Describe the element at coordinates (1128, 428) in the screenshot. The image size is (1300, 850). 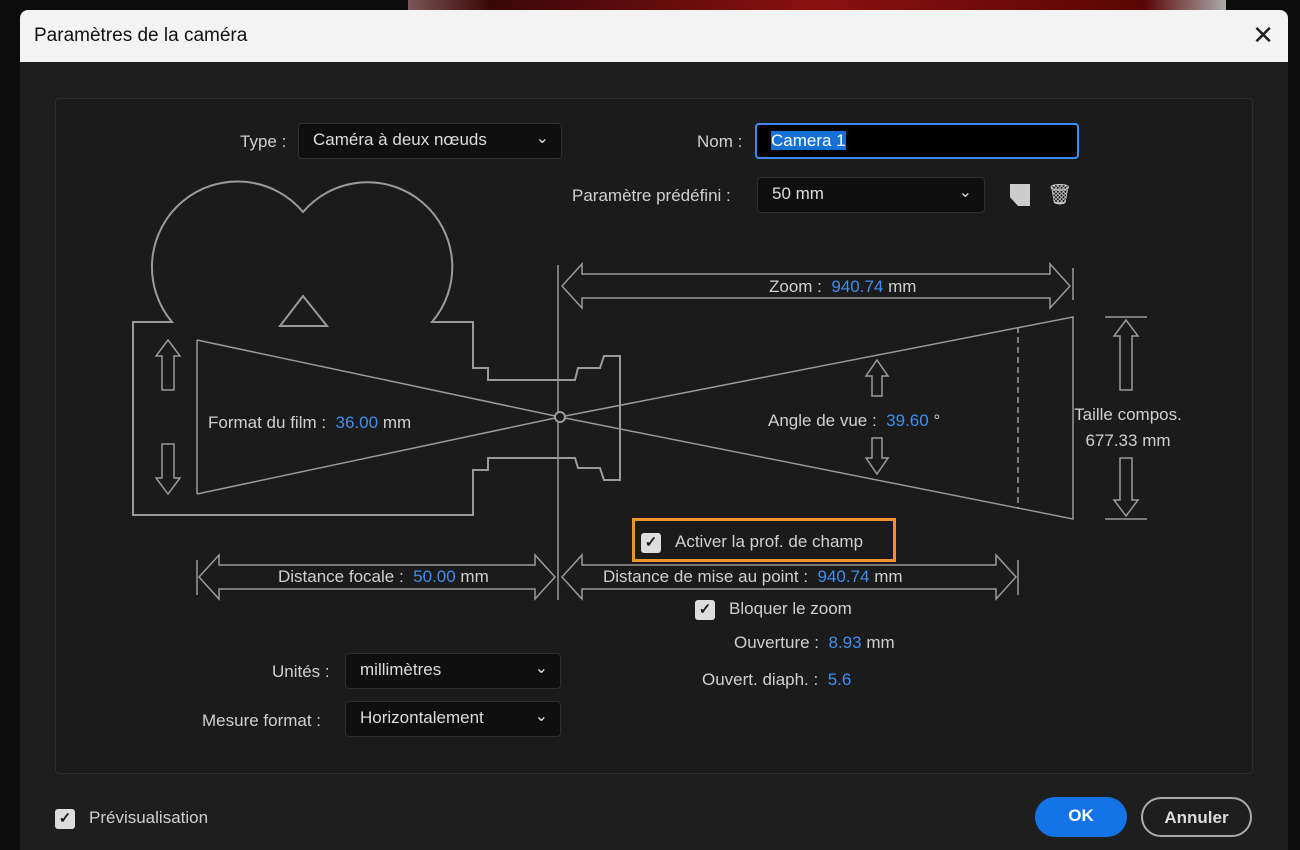
I see `comp-size-readout: Taille compos. 677.33 mm` at that location.